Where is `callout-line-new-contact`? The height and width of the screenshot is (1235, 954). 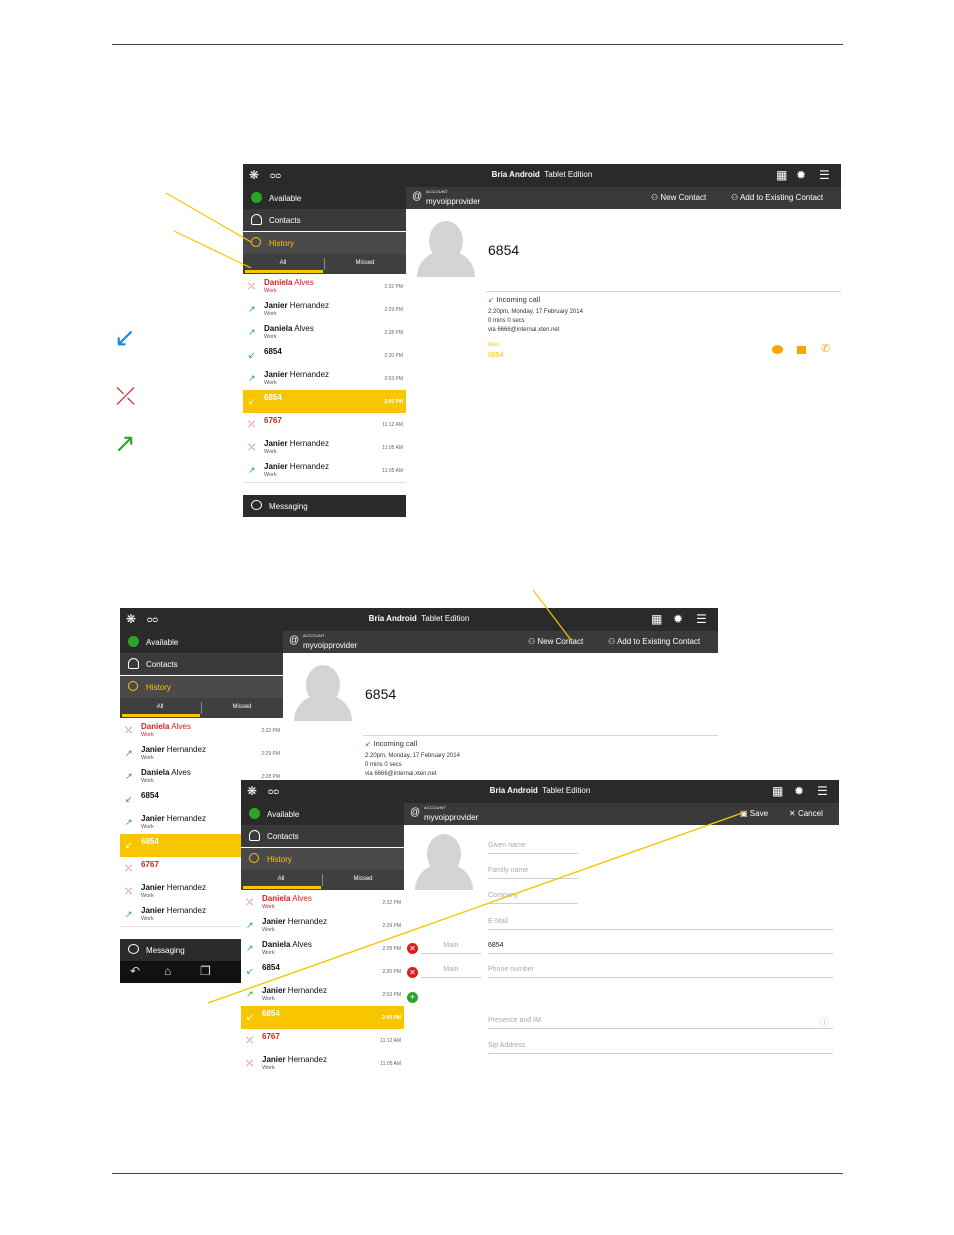
callout-line-new-contact is located at coordinates (552, 615).